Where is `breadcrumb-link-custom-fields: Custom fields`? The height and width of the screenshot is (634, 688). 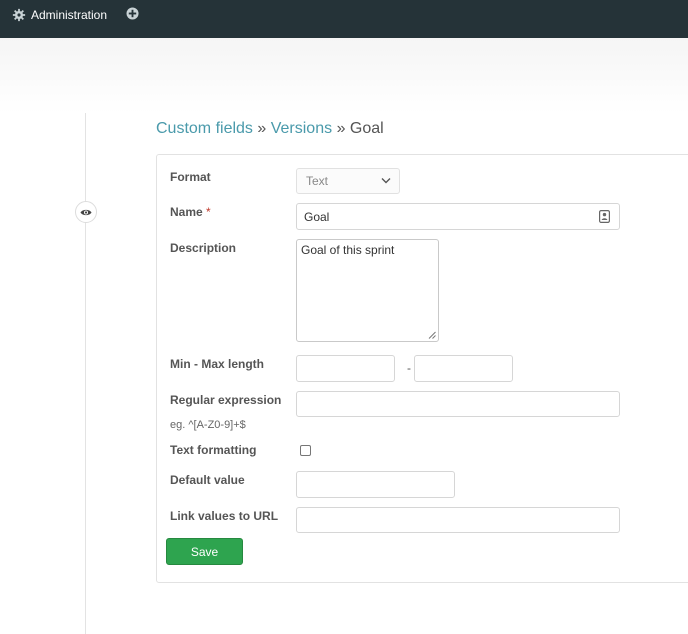
breadcrumb-link-custom-fields: Custom fields is located at coordinates (204, 128).